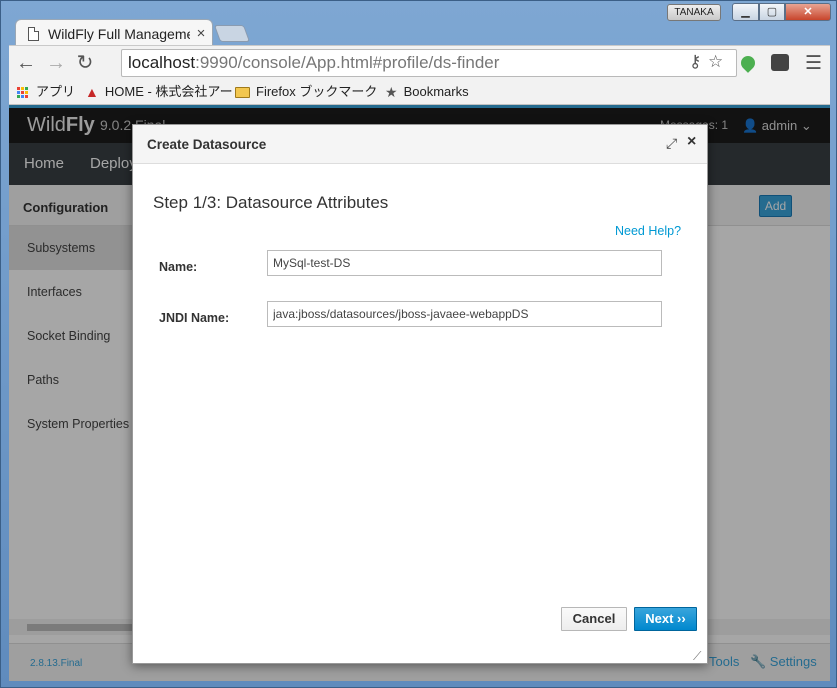  I want to click on bookmark-home-label: HOME - 株式会社アー, so click(168, 91).